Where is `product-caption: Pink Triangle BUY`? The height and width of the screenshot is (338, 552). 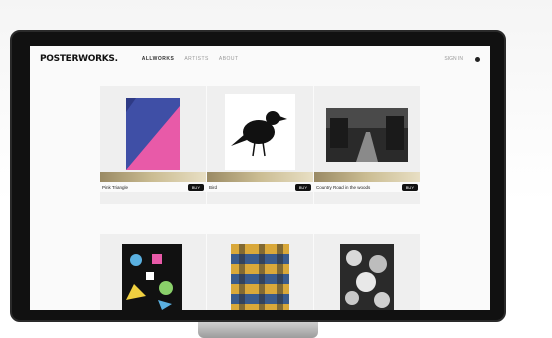 product-caption: Pink Triangle BUY is located at coordinates (153, 187).